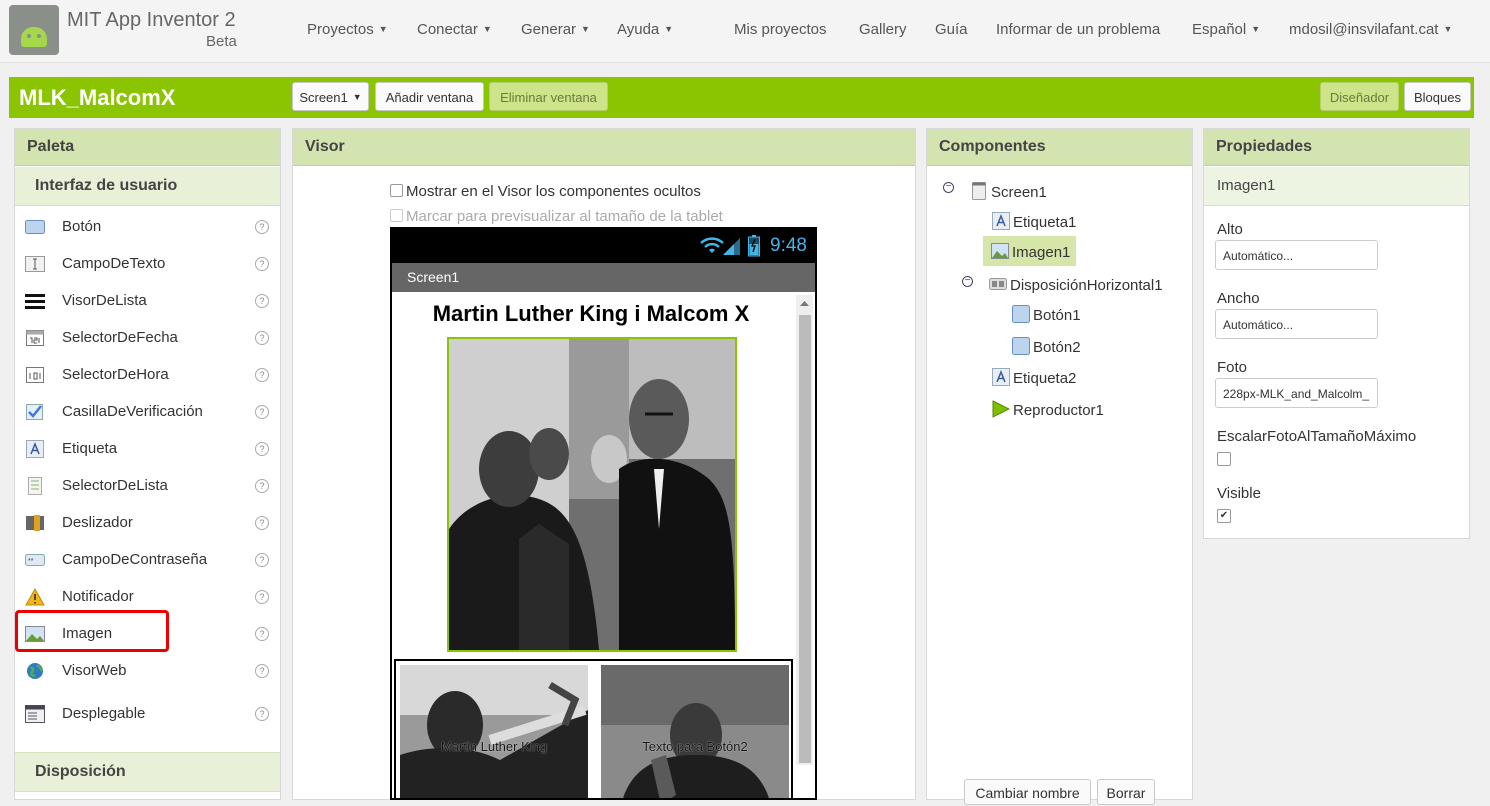  I want to click on nav-generar-label: Generar, so click(549, 29).